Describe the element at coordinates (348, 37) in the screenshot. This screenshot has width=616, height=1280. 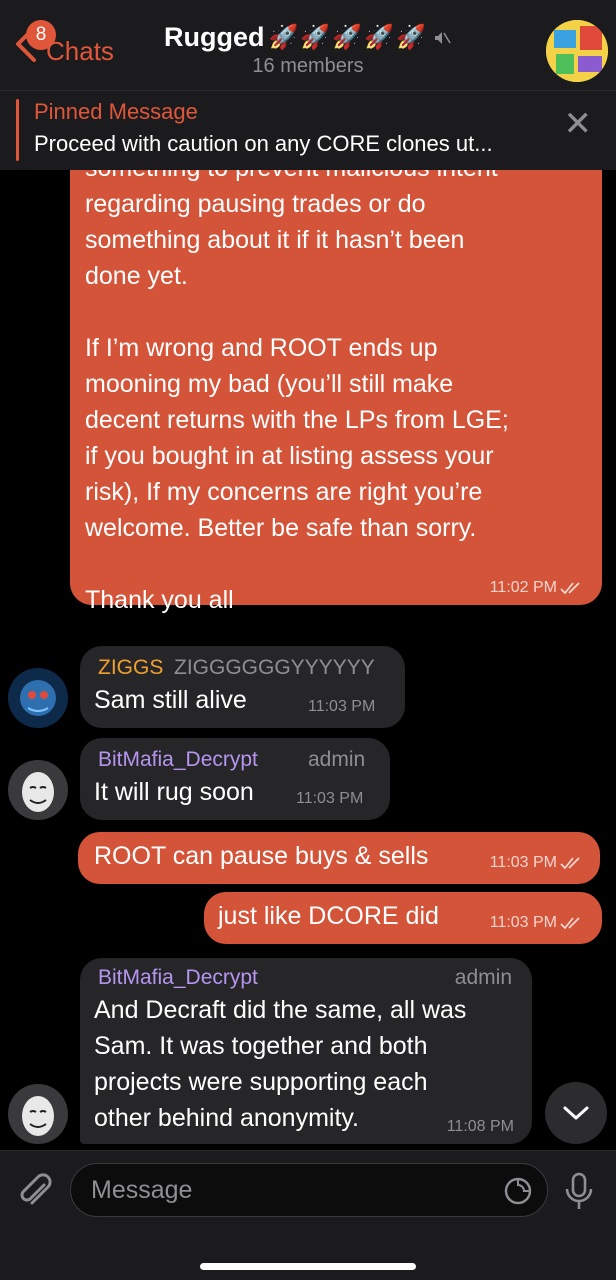
I see `title-emoji: 🚀🚀🚀🚀🚀` at that location.